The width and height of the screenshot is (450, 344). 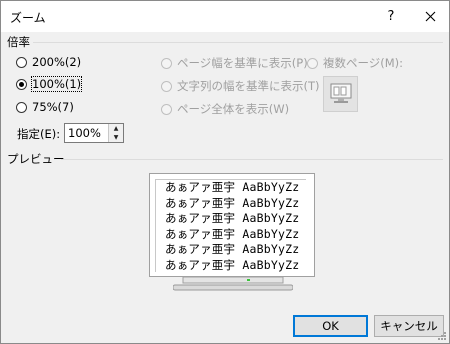 I want to click on help-button: ?, so click(x=391, y=16).